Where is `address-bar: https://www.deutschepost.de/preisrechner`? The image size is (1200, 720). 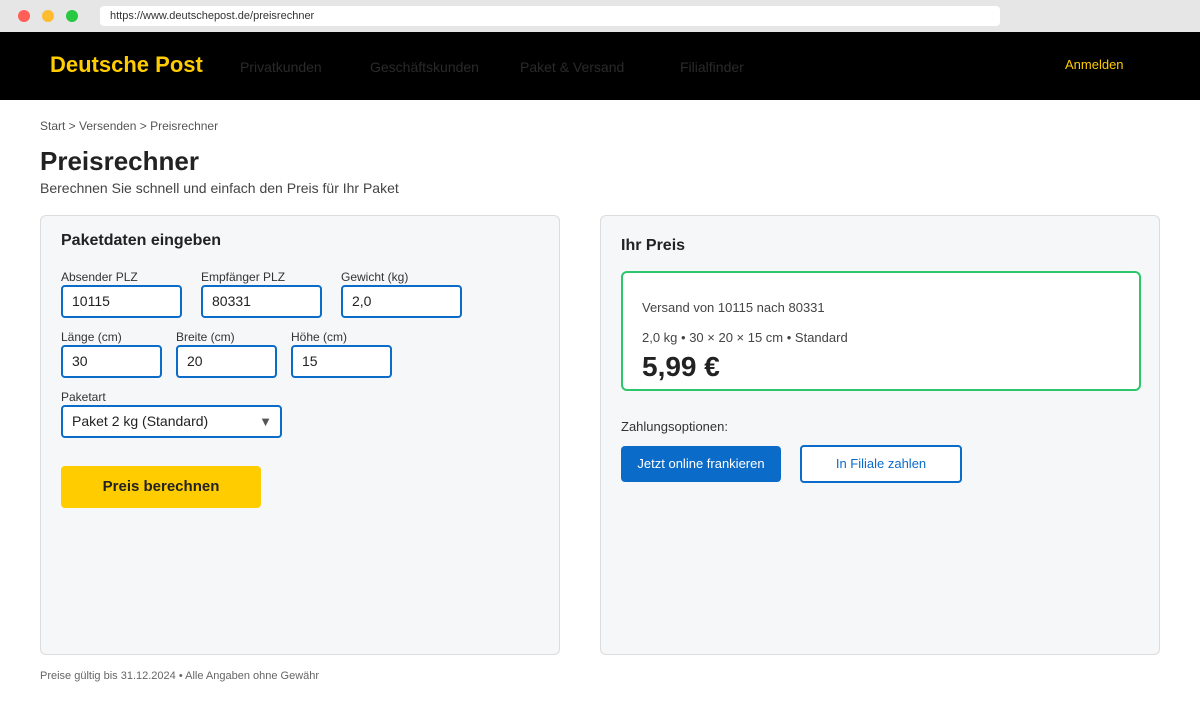 address-bar: https://www.deutschepost.de/preisrechner is located at coordinates (550, 16).